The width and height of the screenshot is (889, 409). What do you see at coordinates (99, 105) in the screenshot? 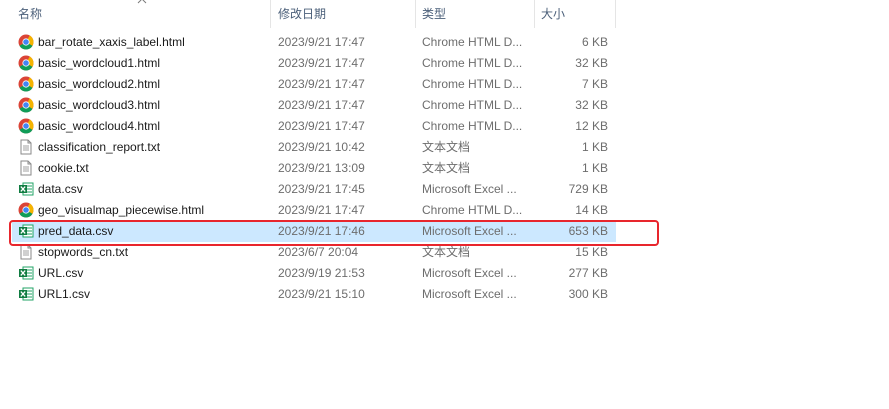
I see `file-name: basic_wordcloud3.html` at bounding box center [99, 105].